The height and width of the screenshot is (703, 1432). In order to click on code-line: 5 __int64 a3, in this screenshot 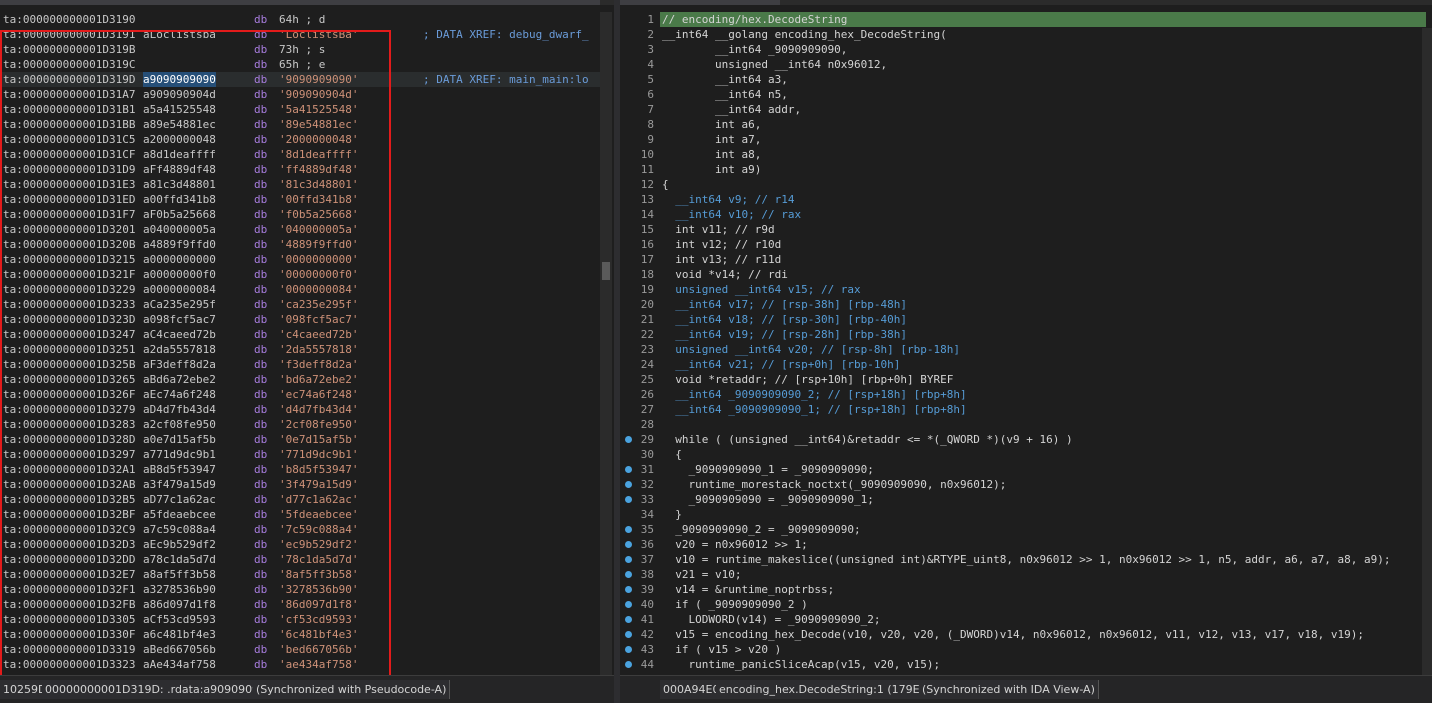, I will do `click(1020, 79)`.